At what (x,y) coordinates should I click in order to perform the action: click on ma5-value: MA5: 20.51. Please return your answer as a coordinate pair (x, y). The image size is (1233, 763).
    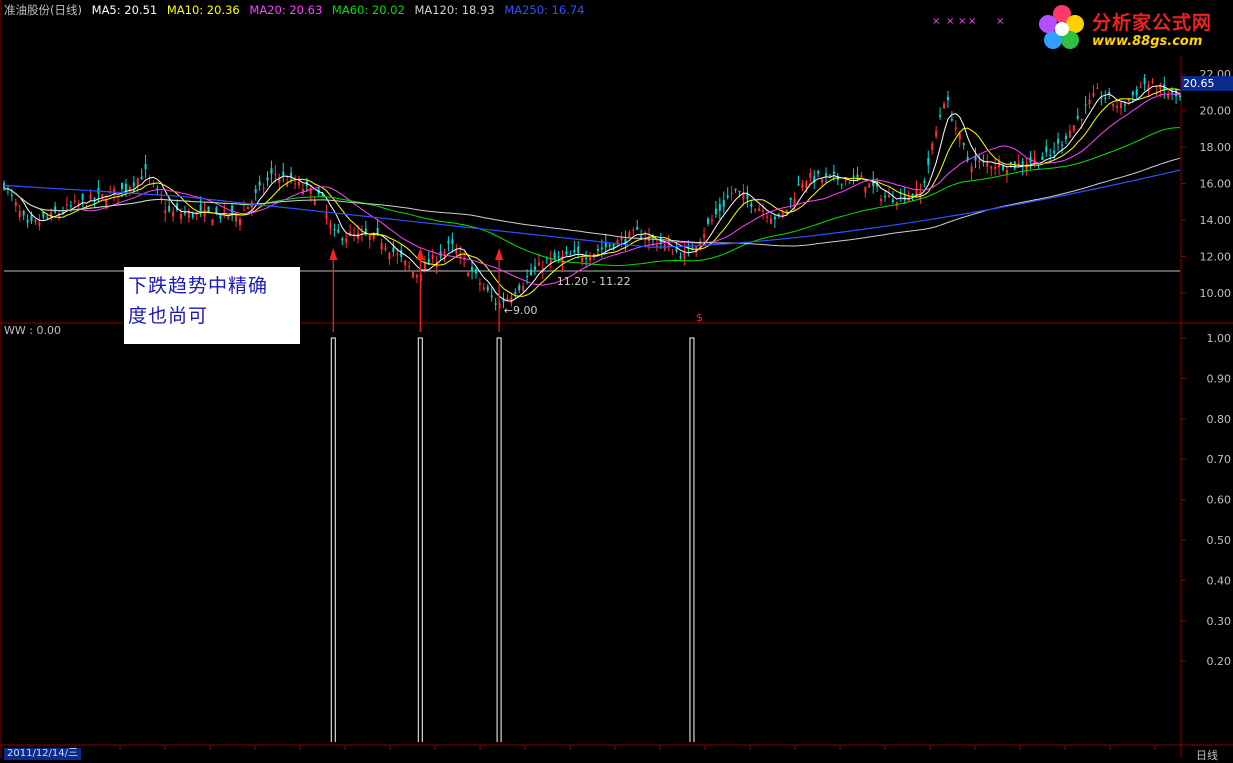
    Looking at the image, I should click on (124, 10).